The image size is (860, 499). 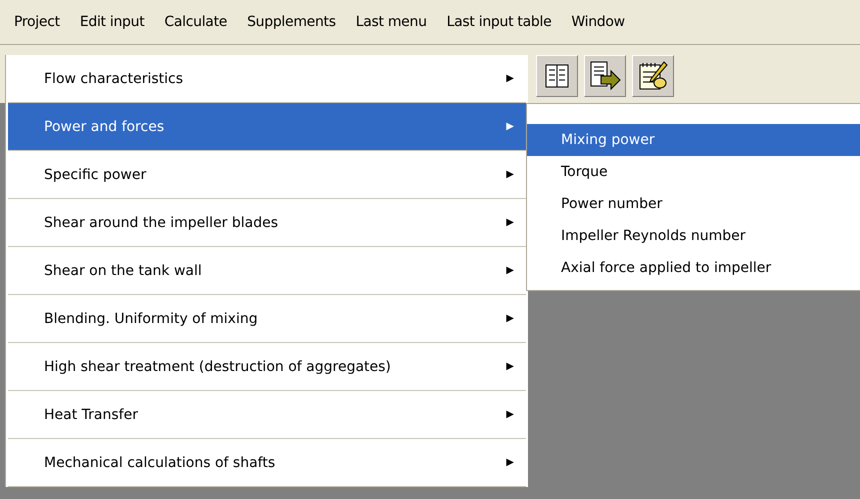 I want to click on menu-item: Shear on the tank wall ▶, so click(x=267, y=271).